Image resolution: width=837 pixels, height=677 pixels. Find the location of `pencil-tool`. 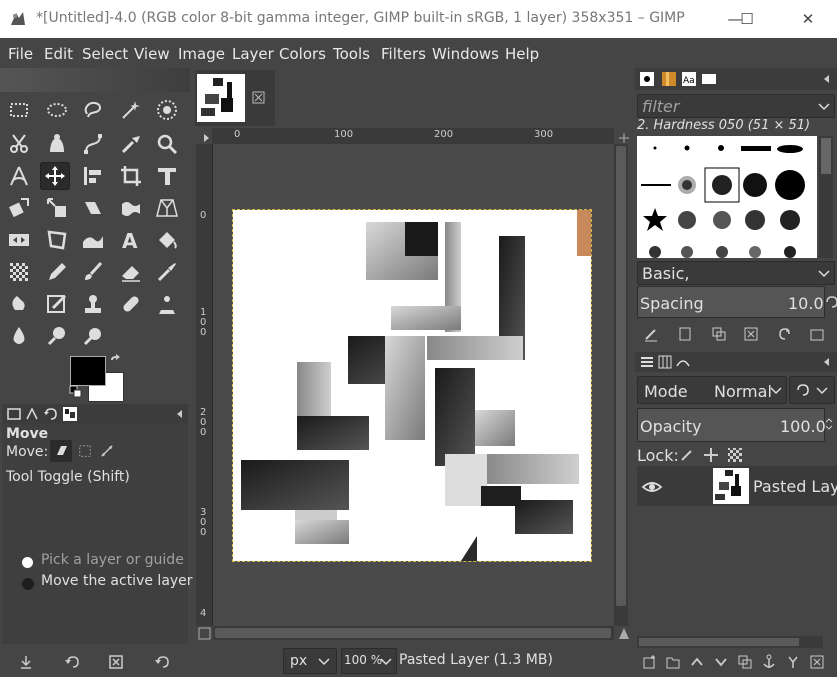

pencil-tool is located at coordinates (57, 272).